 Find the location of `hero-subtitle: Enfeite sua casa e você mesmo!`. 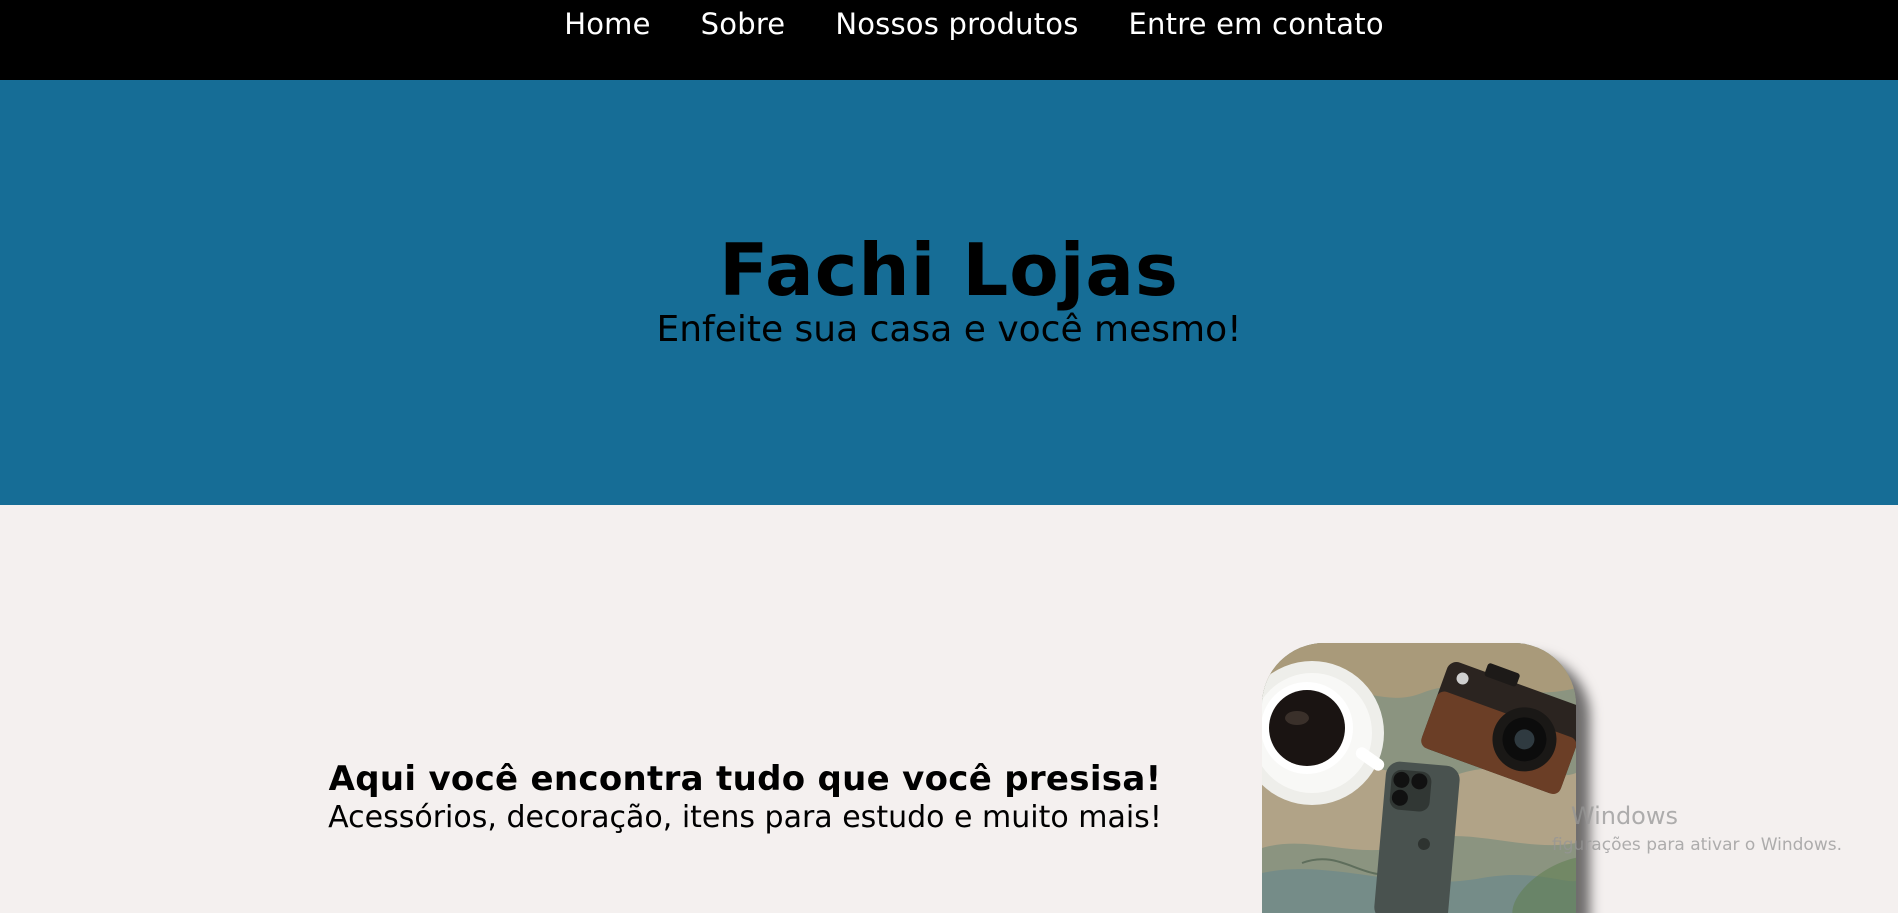

hero-subtitle: Enfeite sua casa e você mesmo! is located at coordinates (949, 329).